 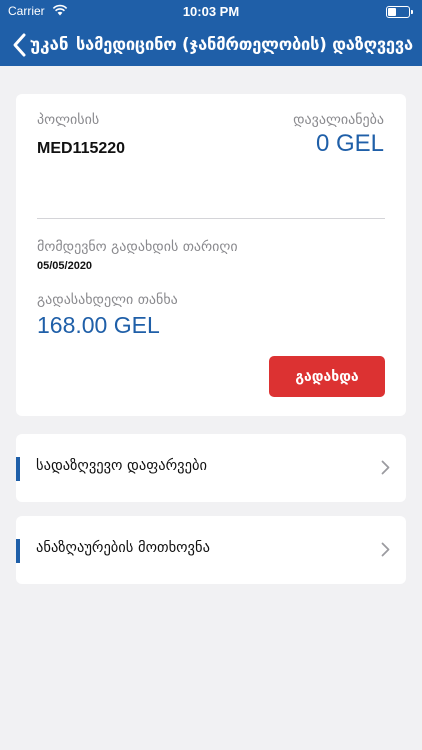 I want to click on policy-number: MED115220, so click(x=81, y=148).